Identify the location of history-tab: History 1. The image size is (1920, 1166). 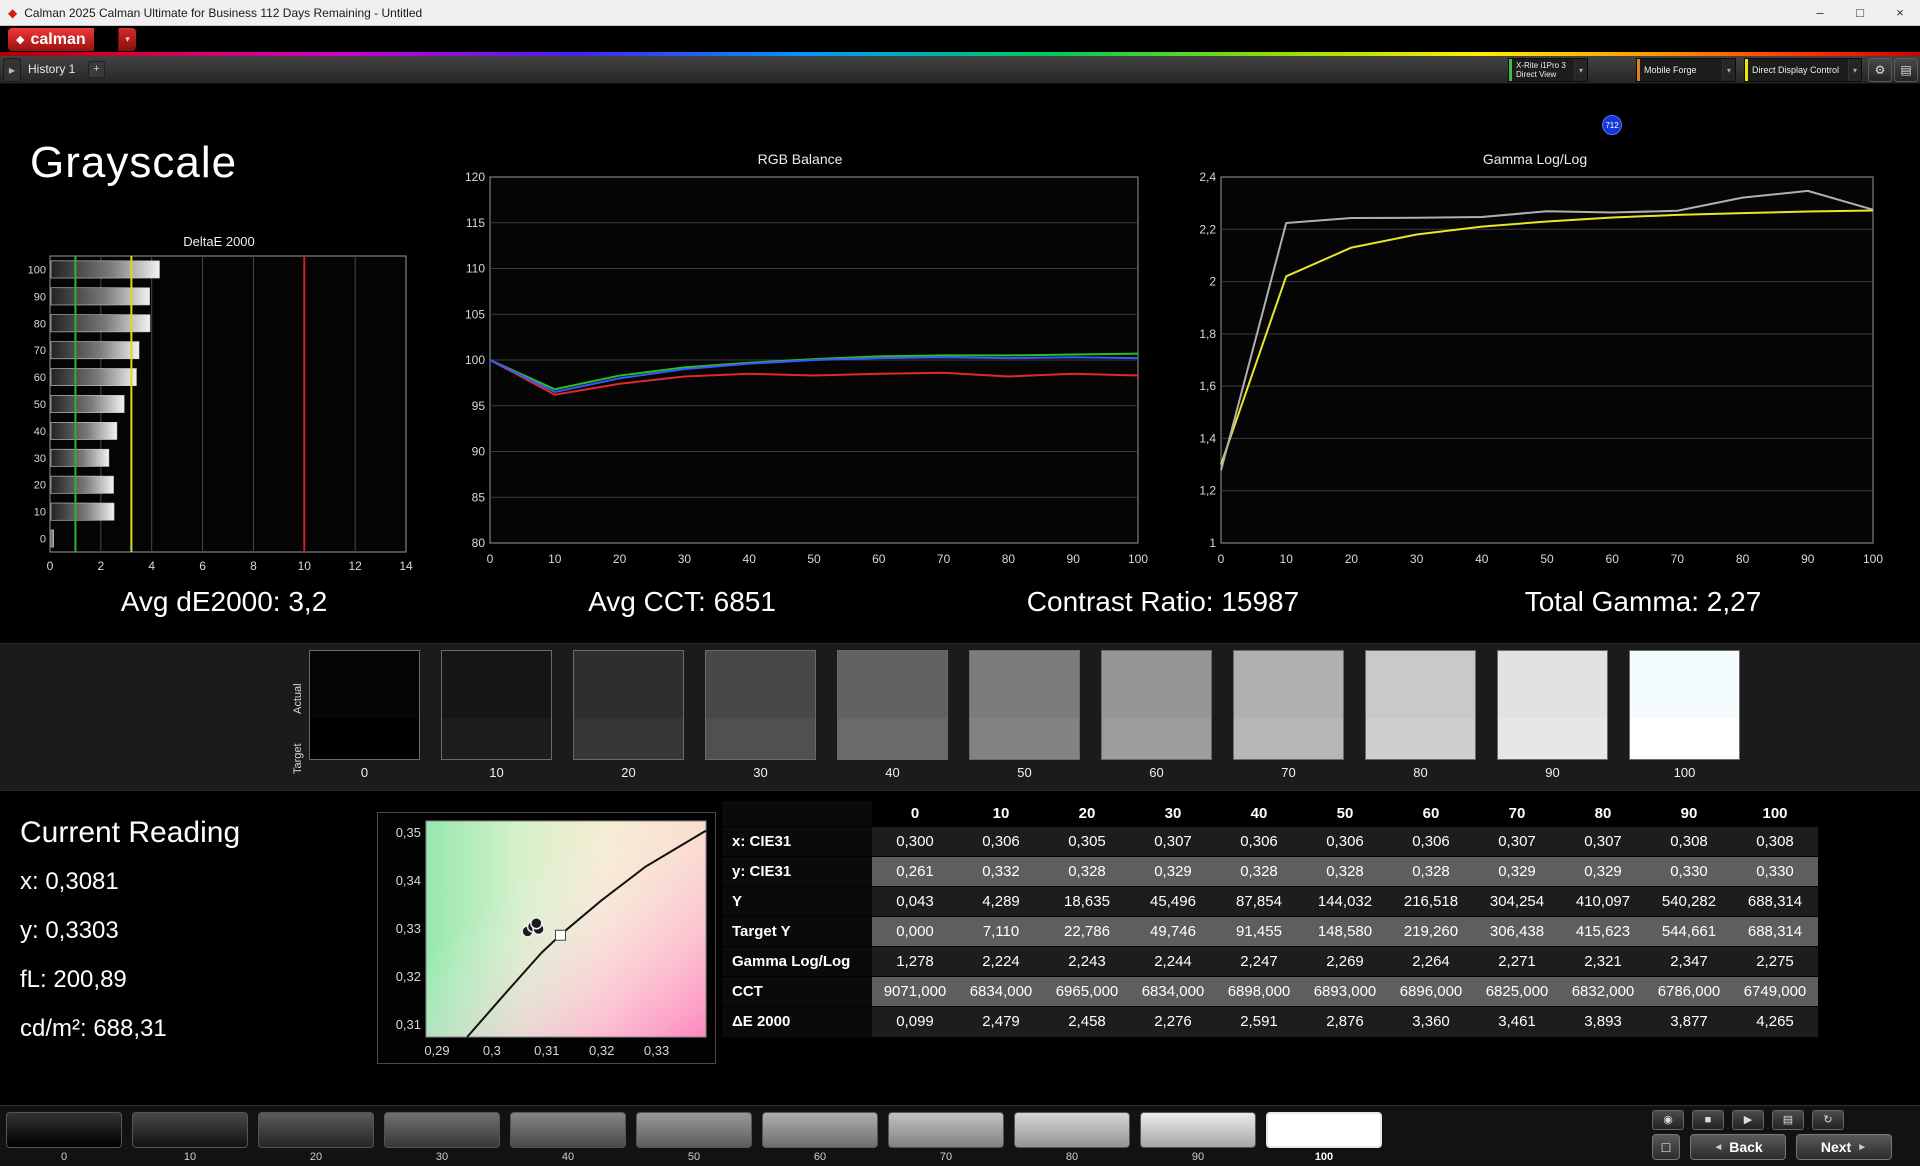
(51, 69).